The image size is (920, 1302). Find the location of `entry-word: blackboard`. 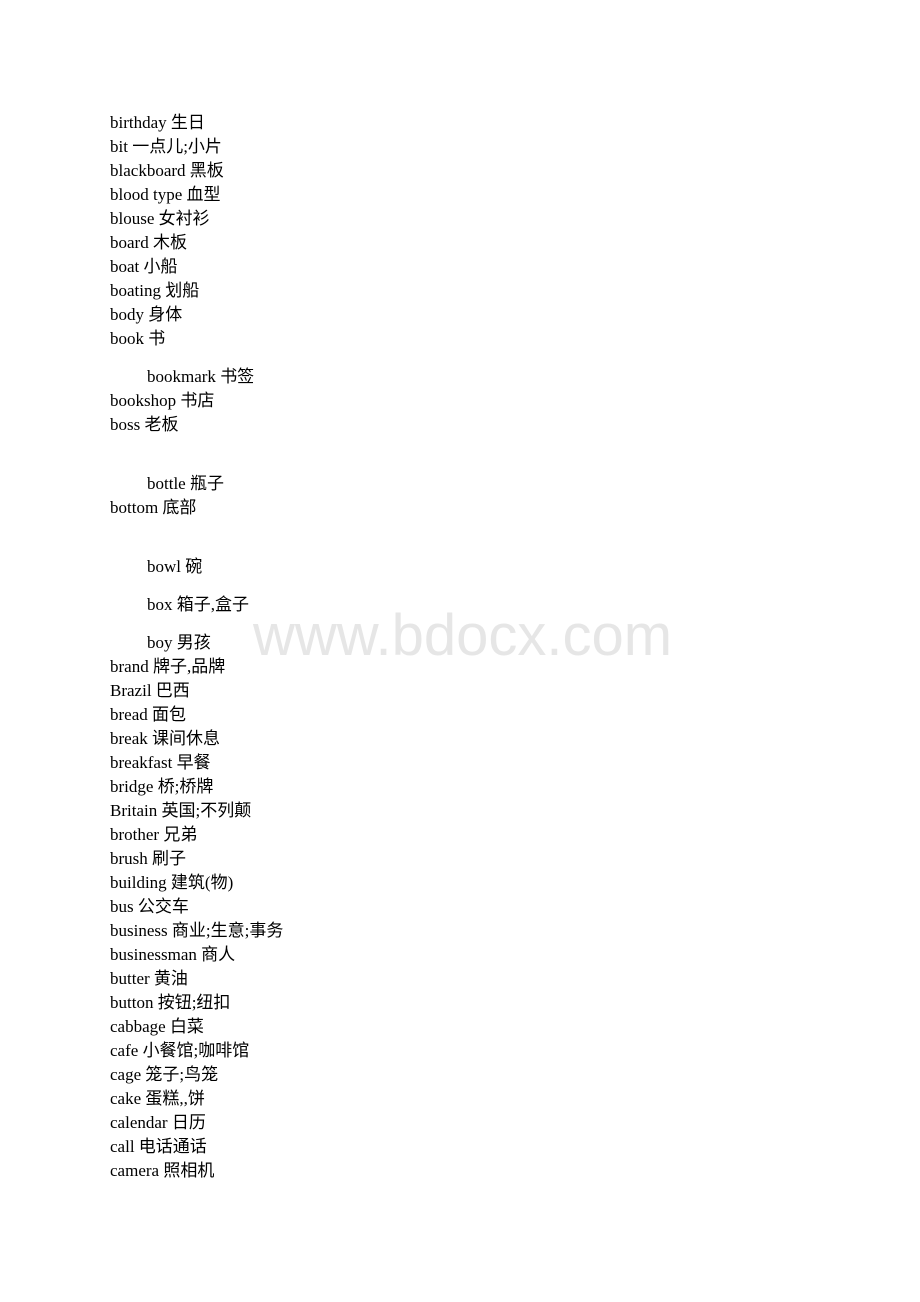

entry-word: blackboard is located at coordinates (148, 170).